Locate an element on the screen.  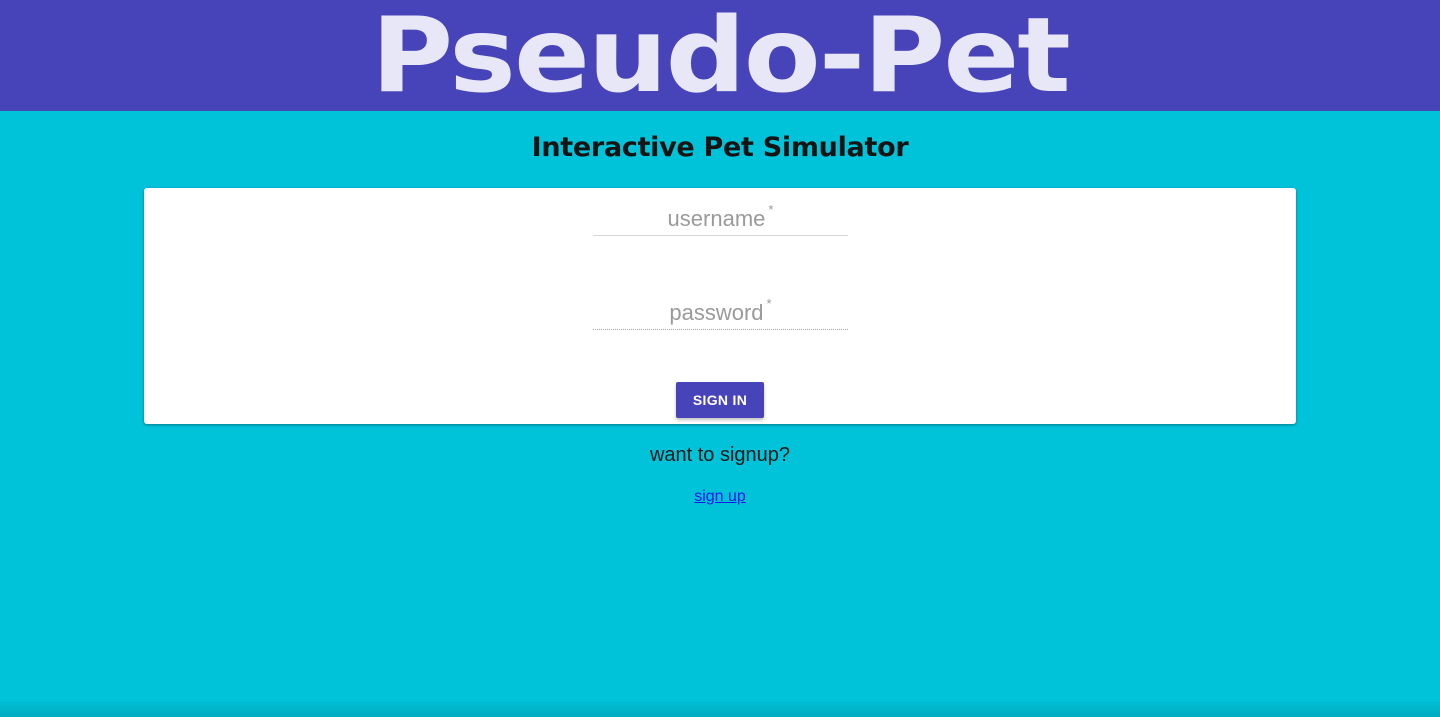
page-subtitle: Interactive Pet Simulator is located at coordinates (720, 147).